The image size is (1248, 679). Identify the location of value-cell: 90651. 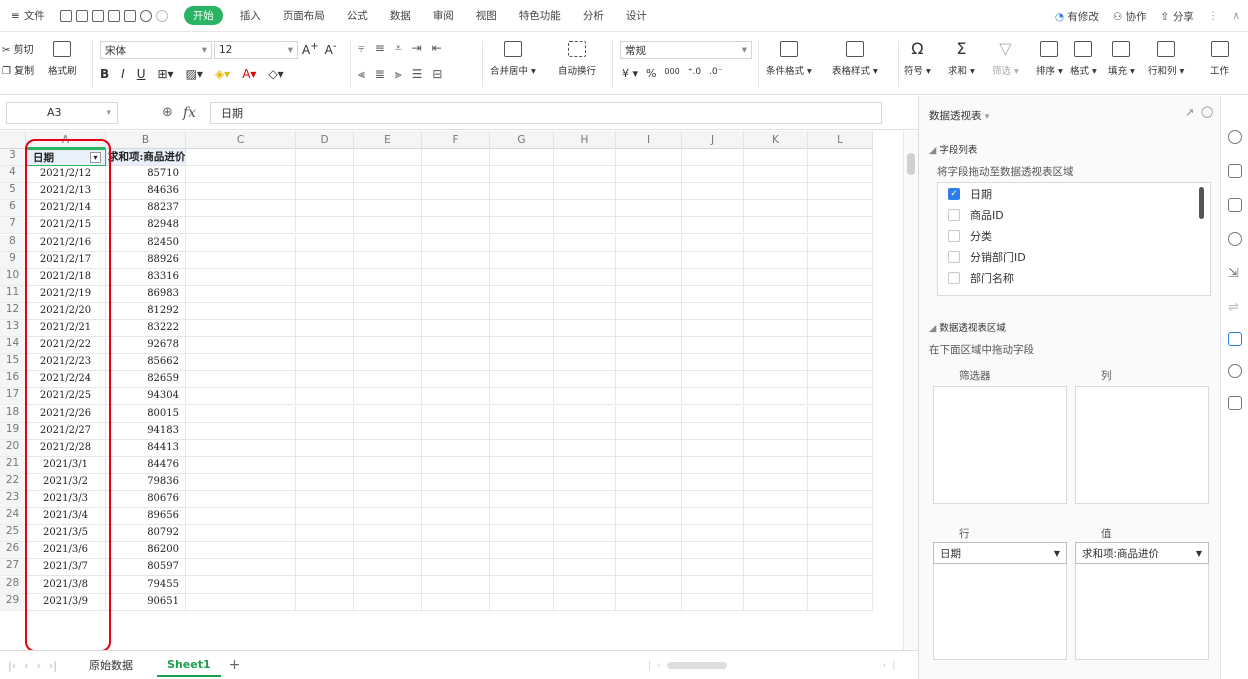
(146, 602).